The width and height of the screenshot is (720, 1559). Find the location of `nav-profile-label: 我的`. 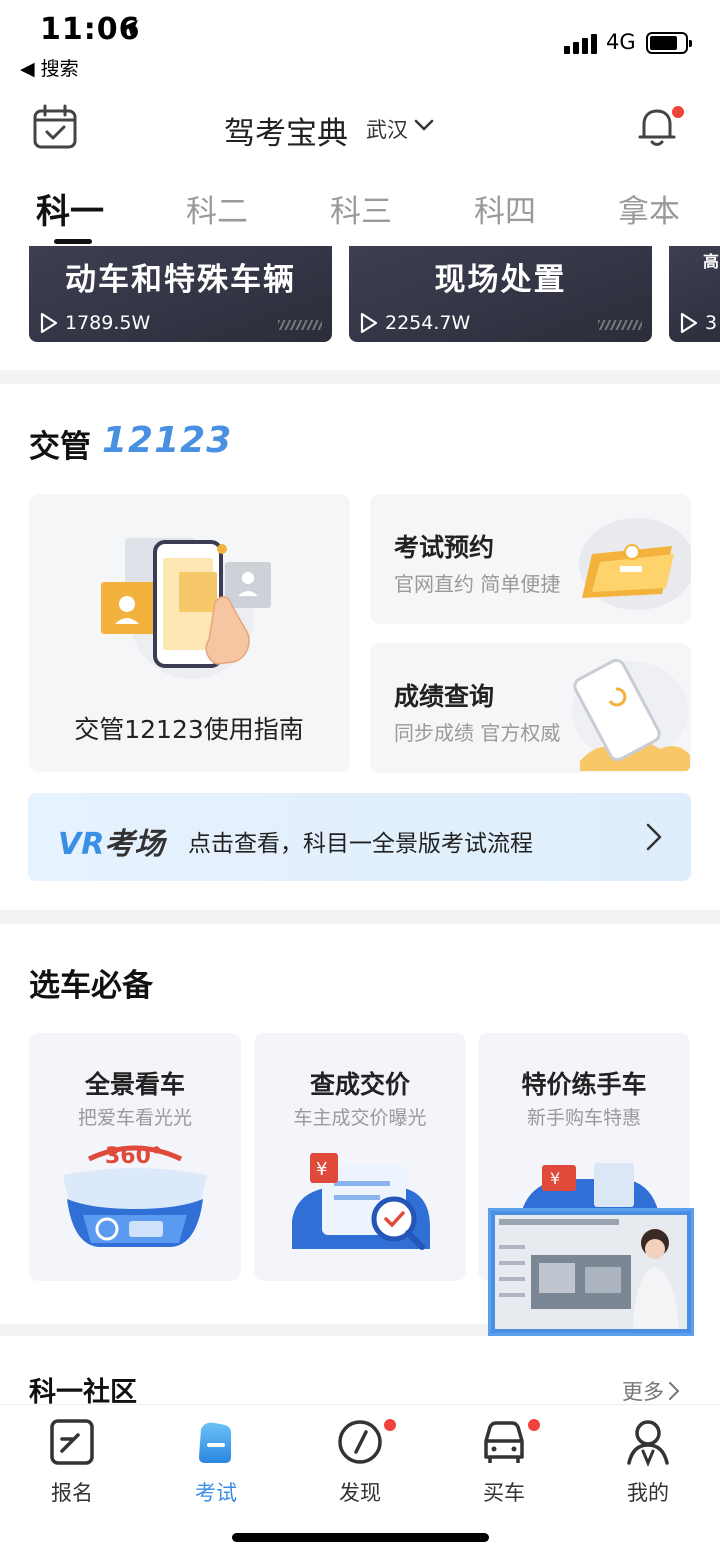

nav-profile-label: 我的 is located at coordinates (648, 1493).